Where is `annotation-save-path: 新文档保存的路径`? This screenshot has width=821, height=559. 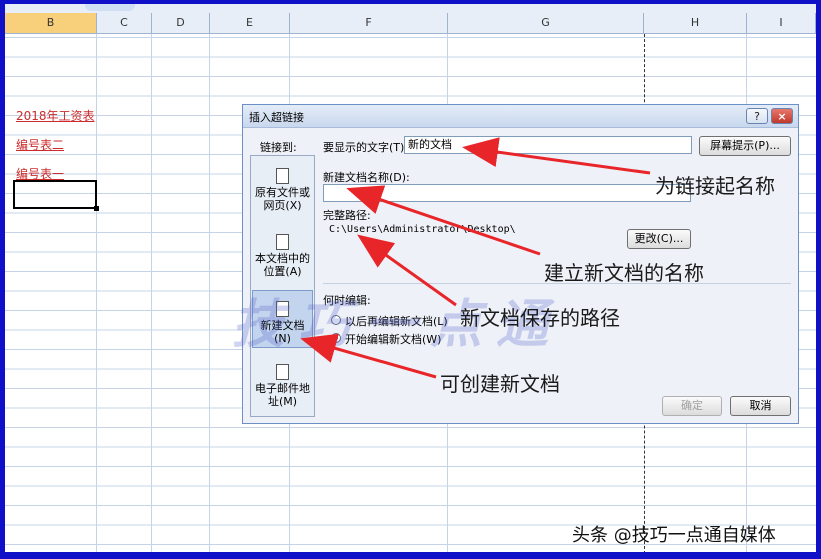 annotation-save-path: 新文档保存的路径 is located at coordinates (540, 318).